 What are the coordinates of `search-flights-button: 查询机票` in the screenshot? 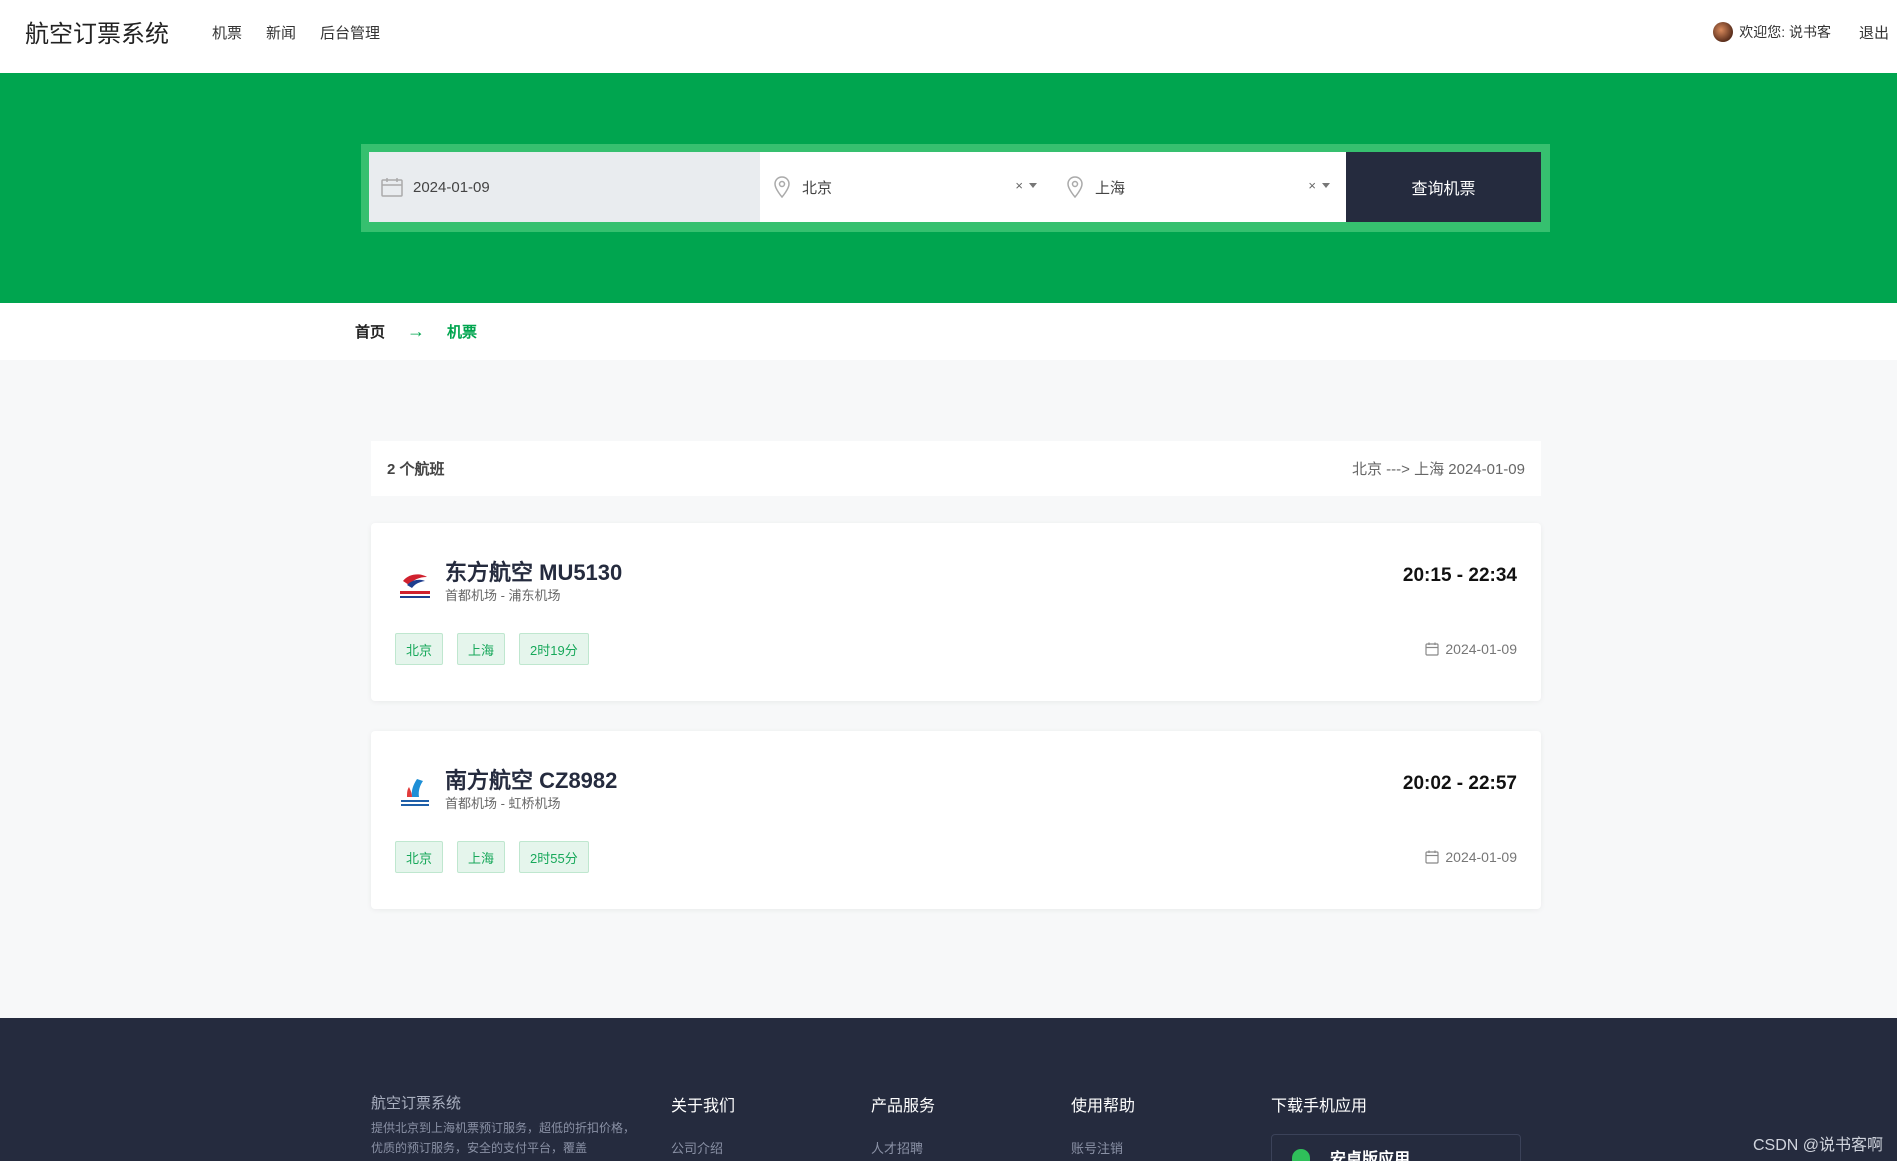 It's located at (1443, 187).